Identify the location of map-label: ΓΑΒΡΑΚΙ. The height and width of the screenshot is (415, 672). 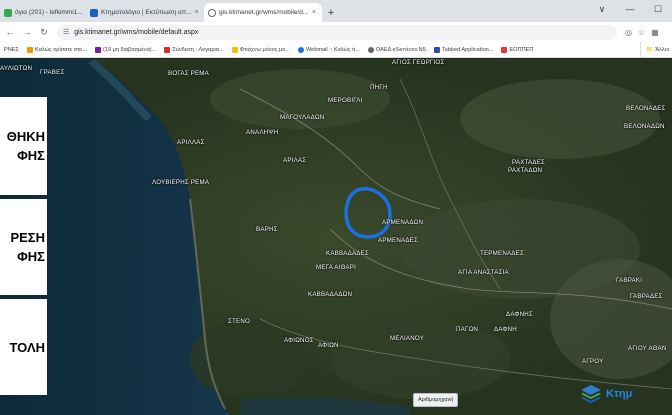
(629, 280).